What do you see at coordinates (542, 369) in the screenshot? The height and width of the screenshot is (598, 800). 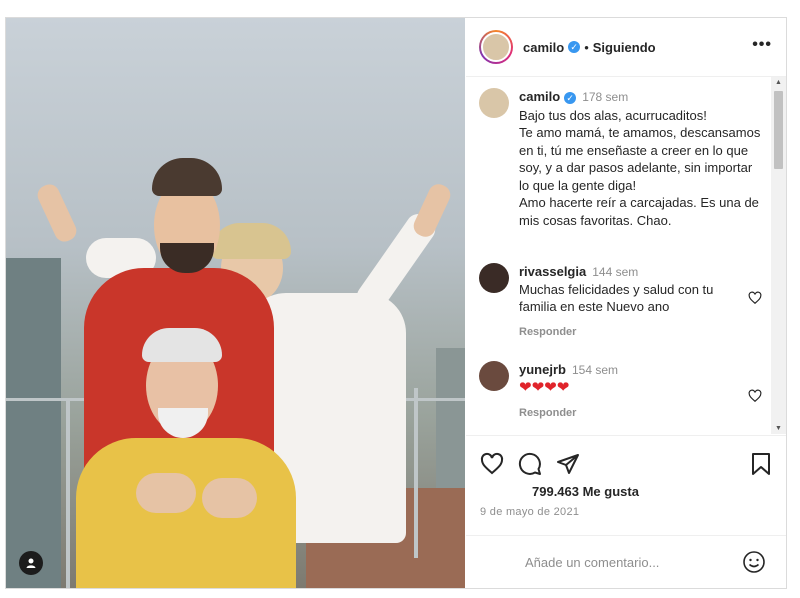 I see `comment-username: yunejrb` at bounding box center [542, 369].